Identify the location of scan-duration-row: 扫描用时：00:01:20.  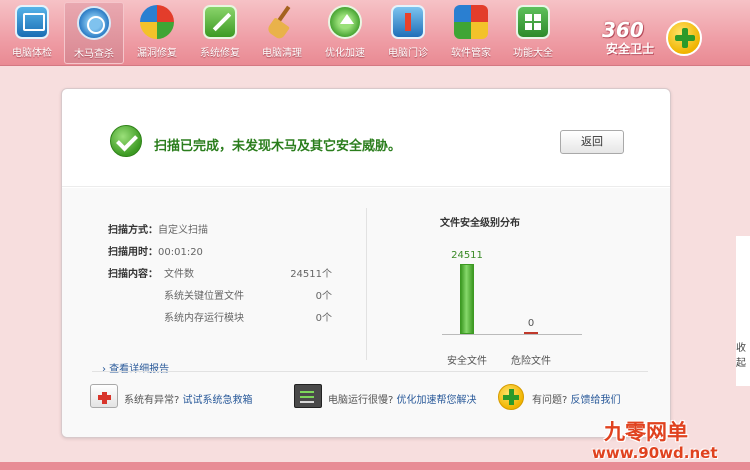
(155, 250).